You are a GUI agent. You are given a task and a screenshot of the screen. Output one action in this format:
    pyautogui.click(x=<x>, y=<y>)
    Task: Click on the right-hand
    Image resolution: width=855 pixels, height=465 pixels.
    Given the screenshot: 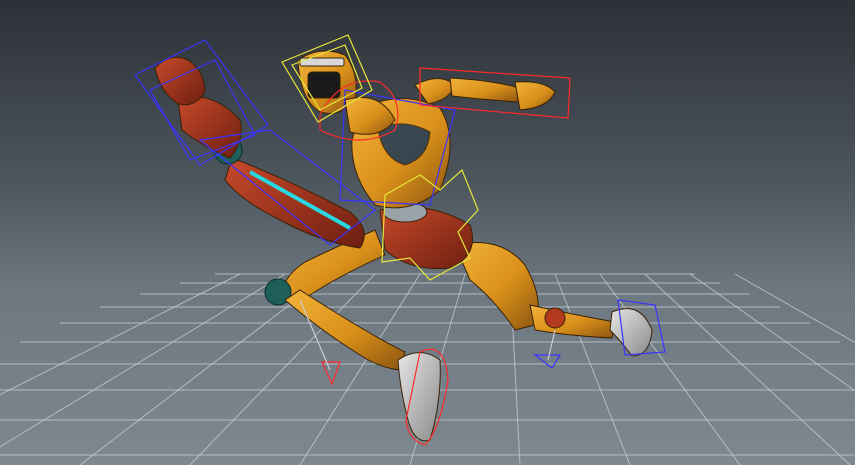 What is the action you would take?
    pyautogui.click(x=535, y=96)
    